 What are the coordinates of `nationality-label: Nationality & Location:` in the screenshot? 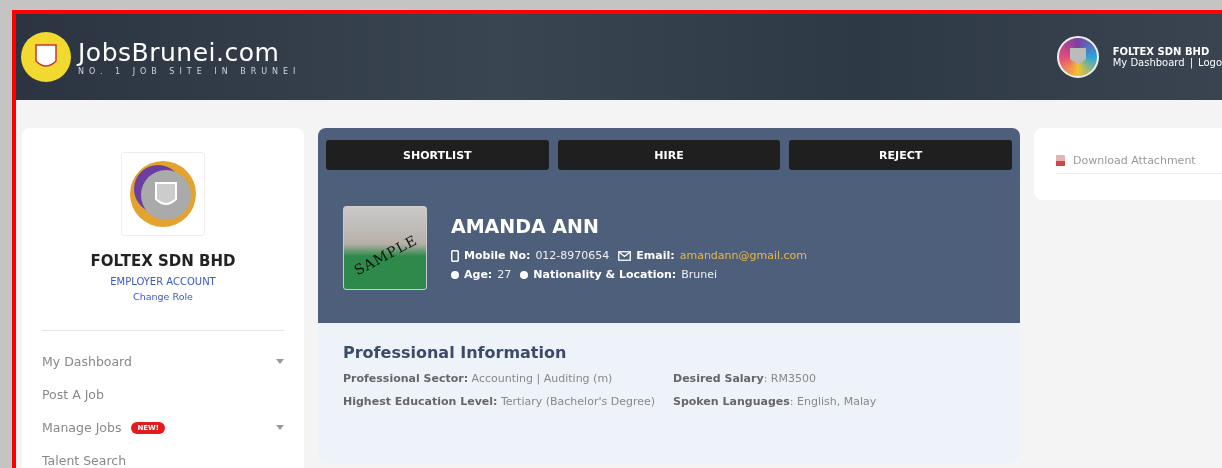 It's located at (605, 274).